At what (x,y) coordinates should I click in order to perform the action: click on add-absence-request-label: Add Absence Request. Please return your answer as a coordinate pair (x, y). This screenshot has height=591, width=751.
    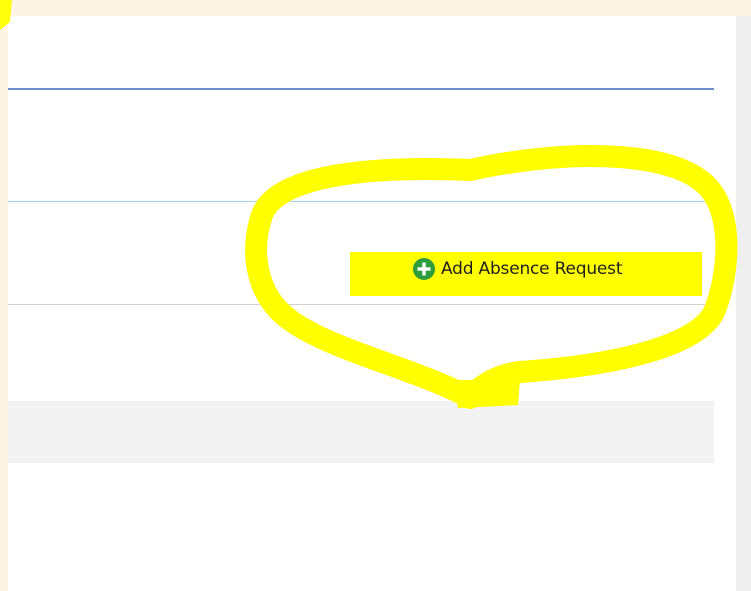
    Looking at the image, I should click on (532, 269).